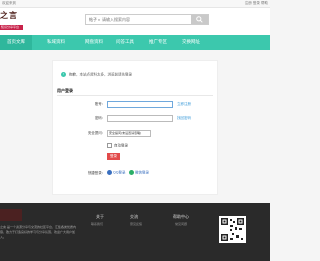  I want to click on nav-item-tools: 问答工具, so click(125, 42).